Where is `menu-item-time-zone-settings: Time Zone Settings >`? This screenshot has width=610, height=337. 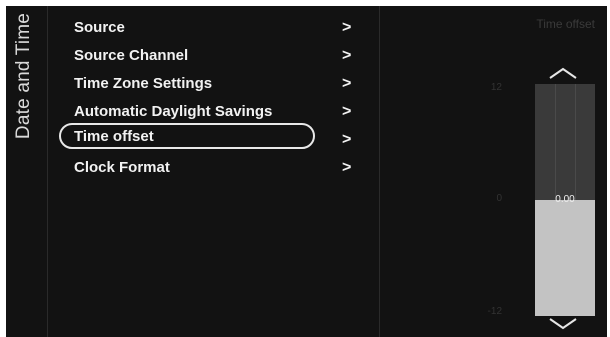 menu-item-time-zone-settings: Time Zone Settings > is located at coordinates (209, 85).